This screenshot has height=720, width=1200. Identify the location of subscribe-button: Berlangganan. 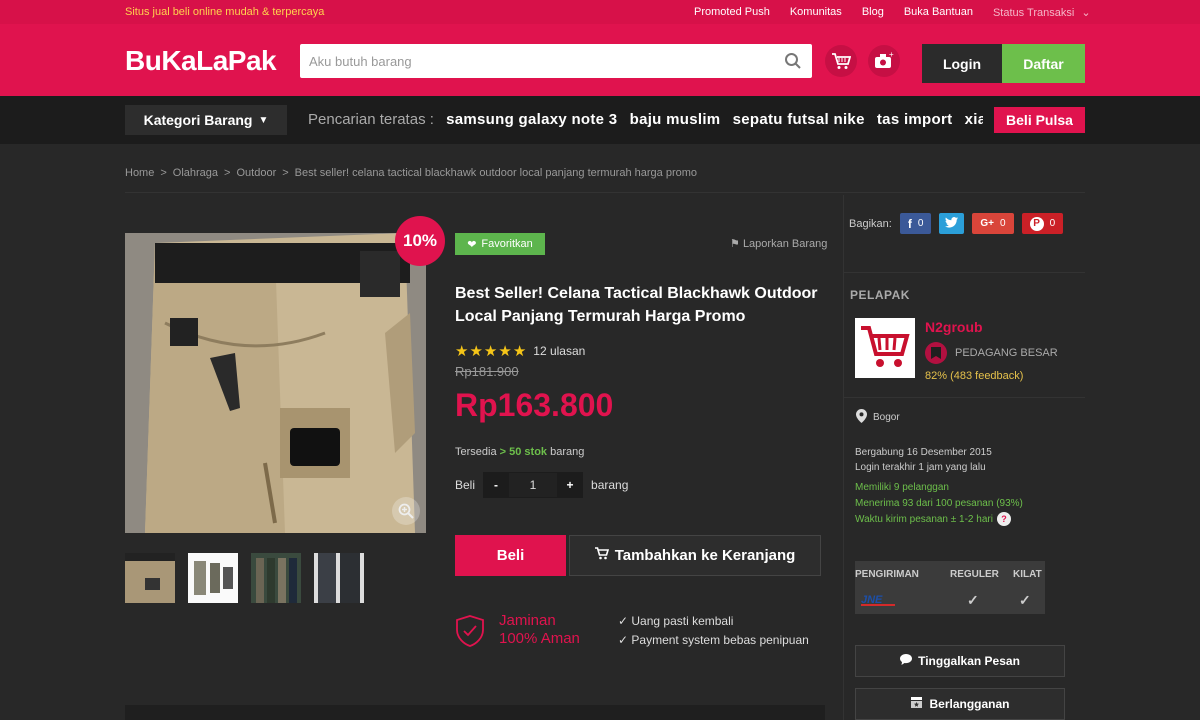
(960, 704).